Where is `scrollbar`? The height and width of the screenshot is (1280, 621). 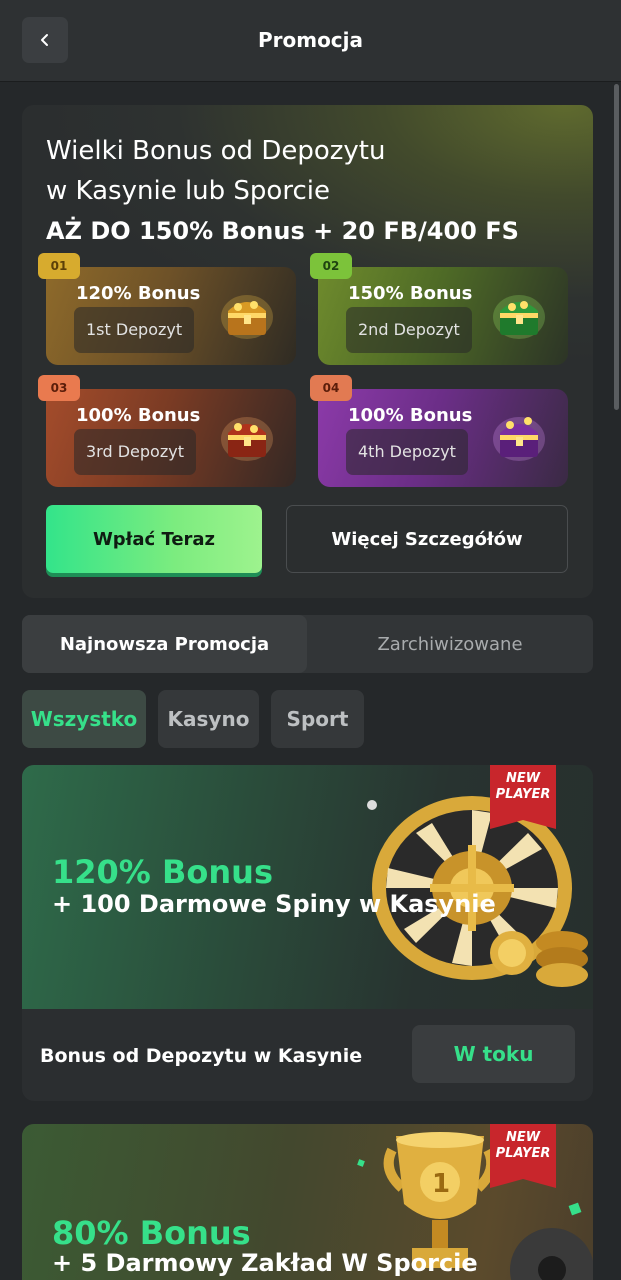
scrollbar is located at coordinates (616, 247).